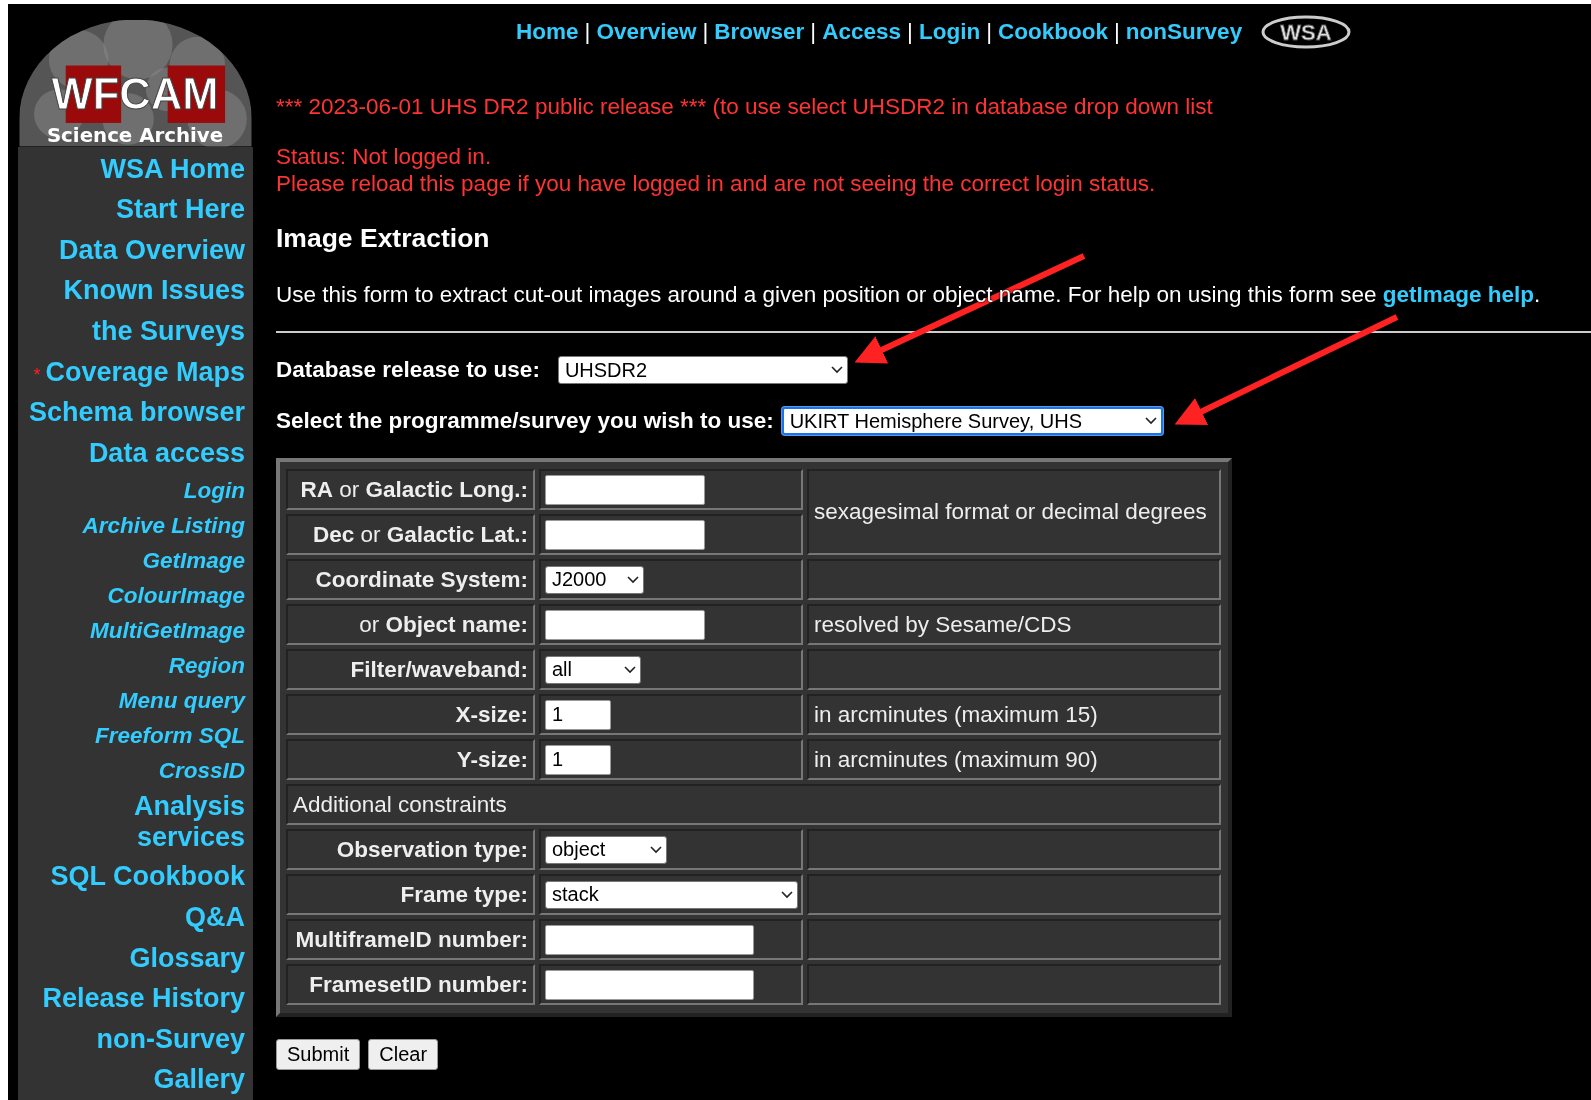 This screenshot has width=1591, height=1100. What do you see at coordinates (593, 669) in the screenshot?
I see `dropdown-select: all` at bounding box center [593, 669].